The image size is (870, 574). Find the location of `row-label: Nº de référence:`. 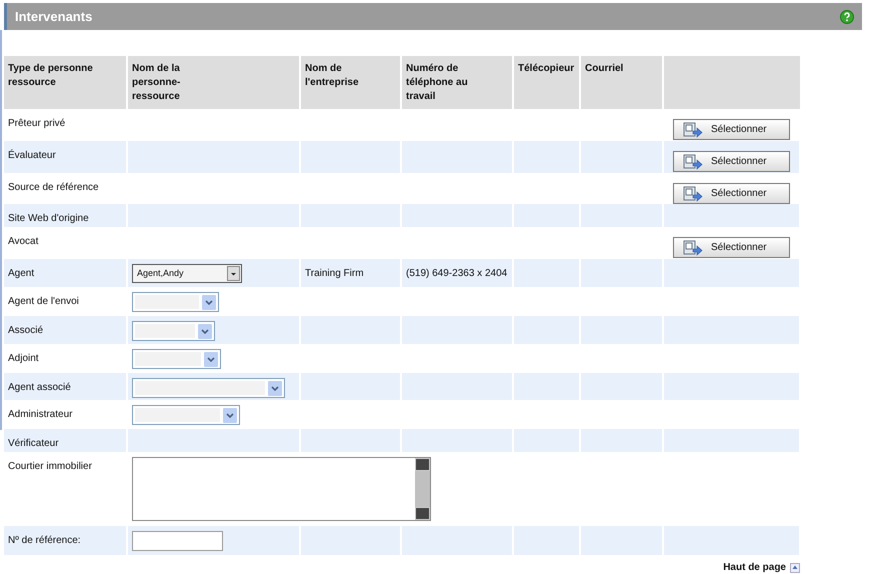

row-label: Nº de référence: is located at coordinates (44, 540).